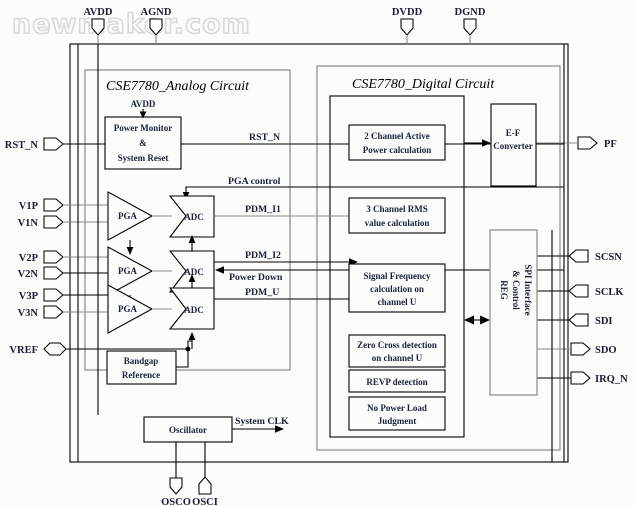 This screenshot has width=634, height=506. What do you see at coordinates (141, 361) in the screenshot?
I see `bandgap-line-1: Bandgap` at bounding box center [141, 361].